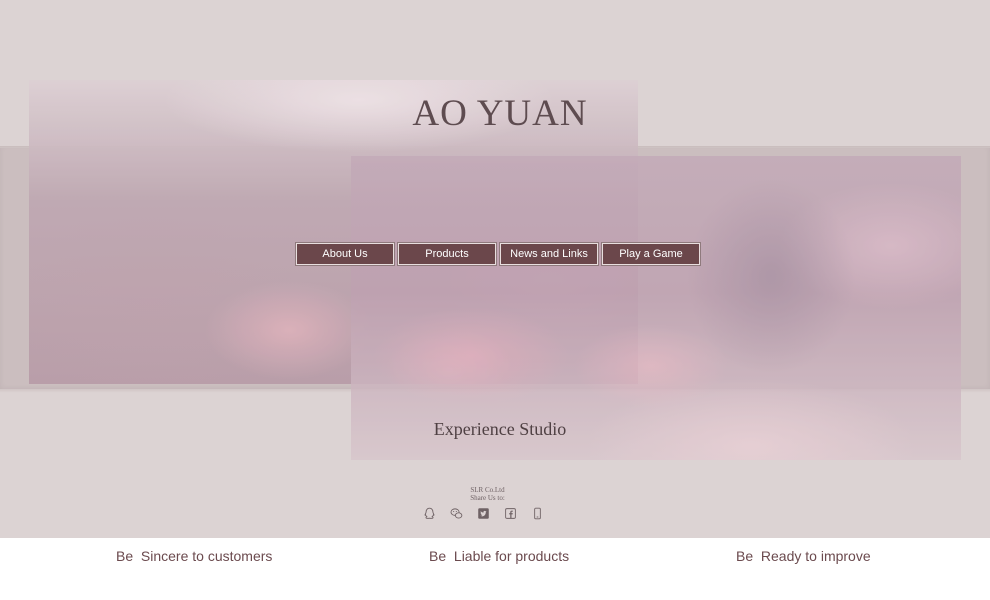  I want to click on share-icons, so click(483, 513).